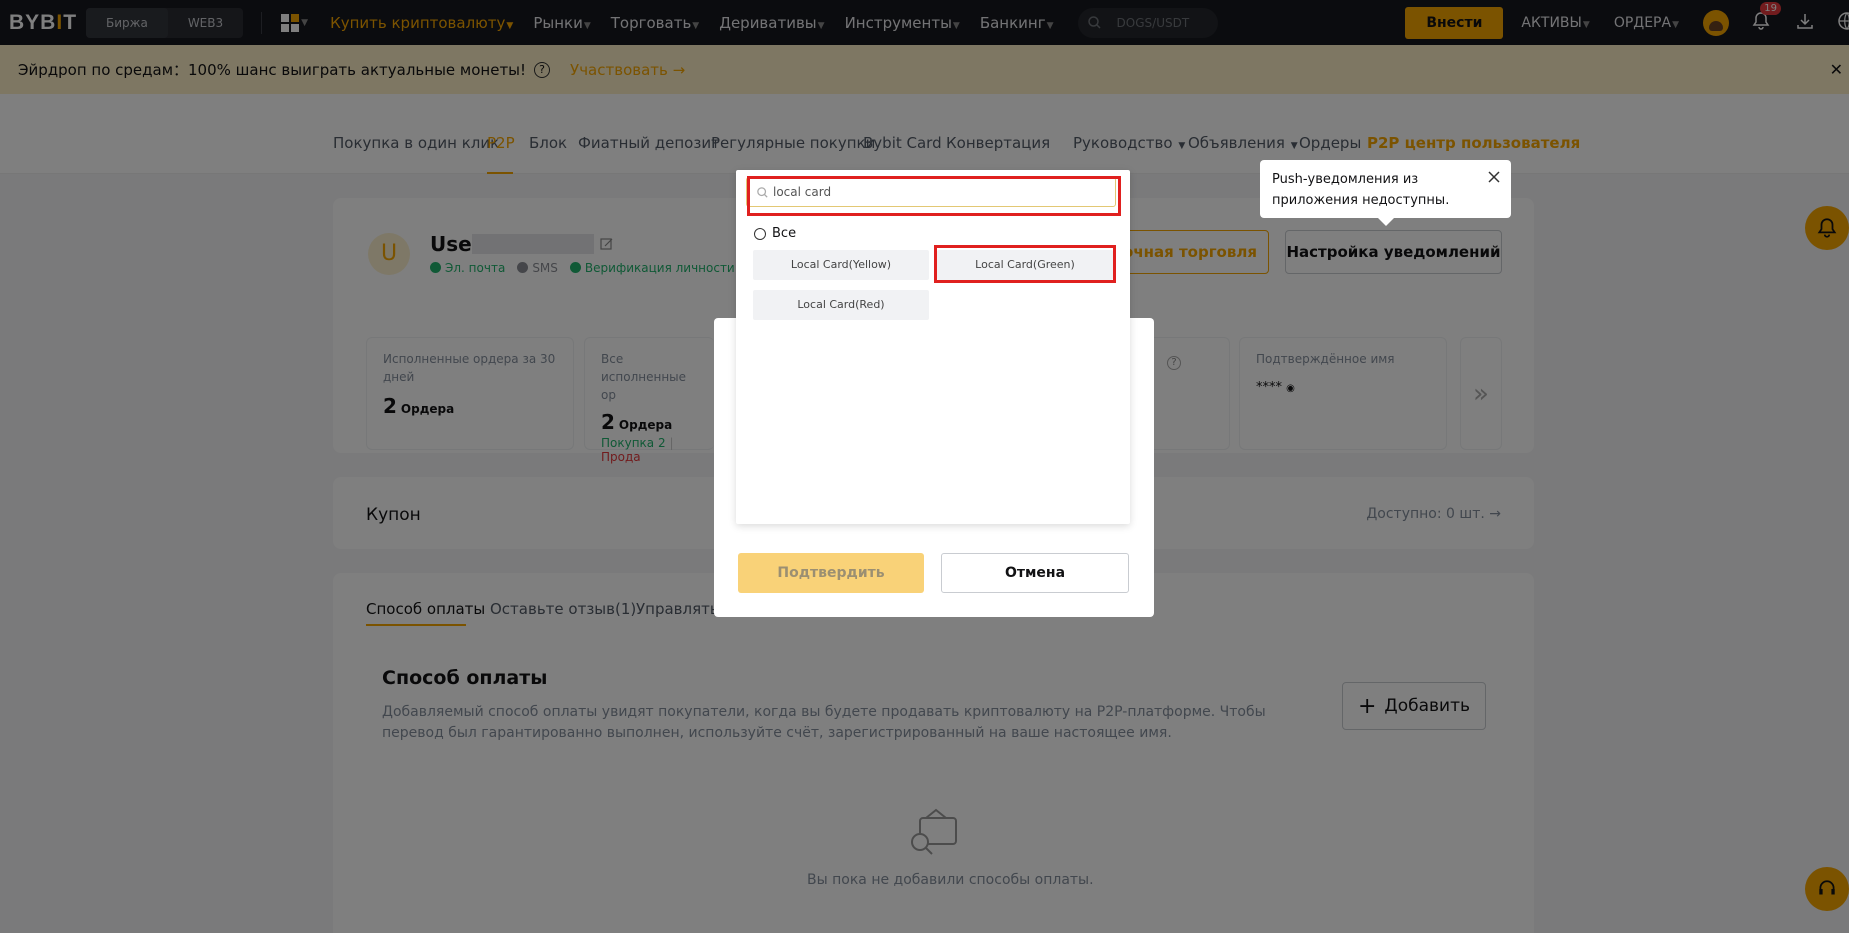 This screenshot has height=933, width=1849. I want to click on all-label: Все, so click(784, 233).